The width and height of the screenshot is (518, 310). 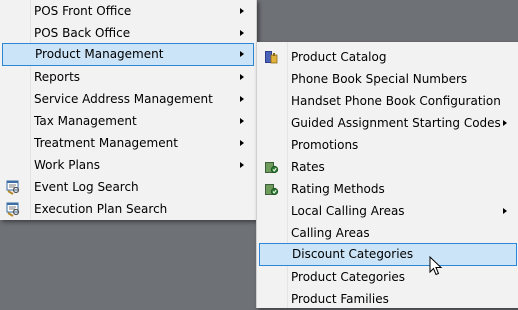 I want to click on submenu-item-discount-categories: Discount Categories, so click(x=388, y=254).